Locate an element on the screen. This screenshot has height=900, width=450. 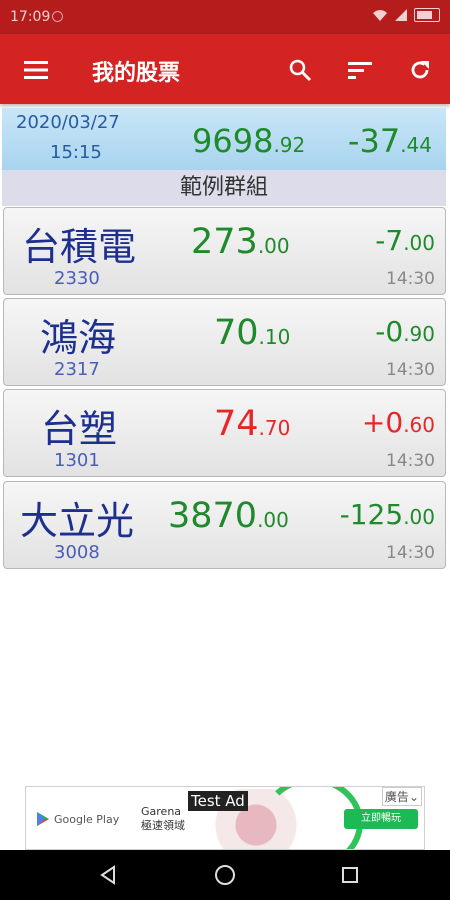
signal-icon is located at coordinates (401, 15).